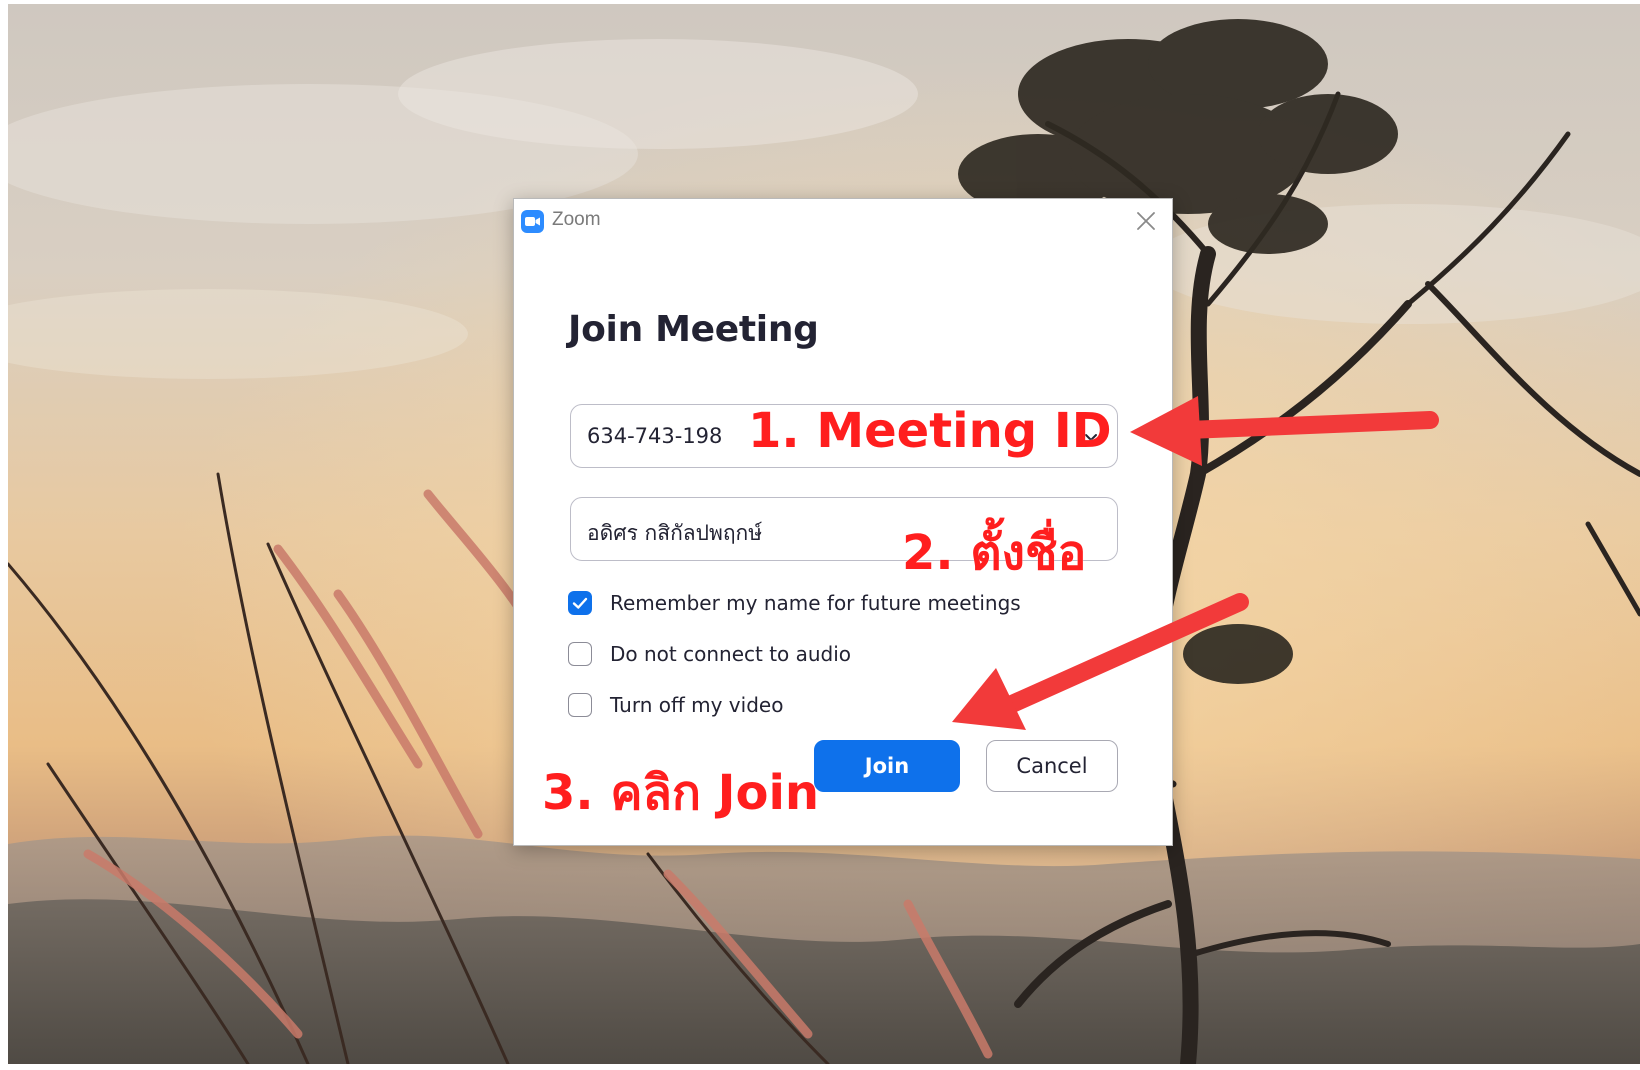 This screenshot has height=1070, width=1640. I want to click on remember-name-checkbox, so click(580, 603).